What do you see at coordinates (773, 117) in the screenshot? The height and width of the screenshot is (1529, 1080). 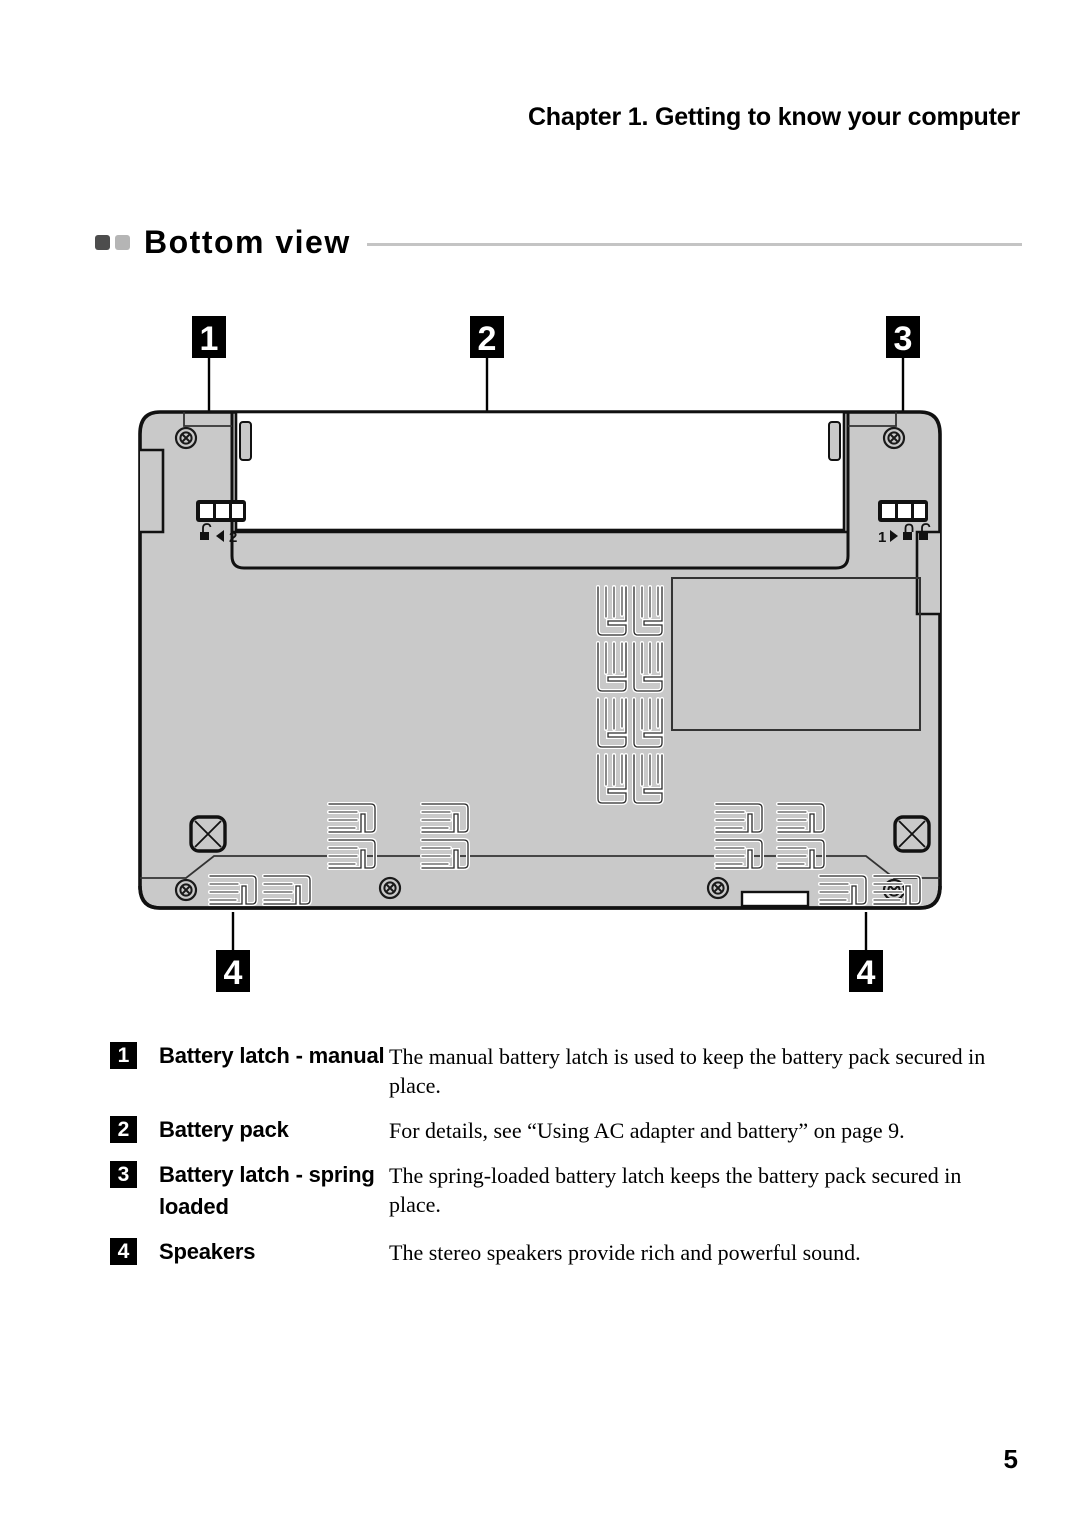 I see `chapter-header: Chapter 1. Getting to know your computer` at bounding box center [773, 117].